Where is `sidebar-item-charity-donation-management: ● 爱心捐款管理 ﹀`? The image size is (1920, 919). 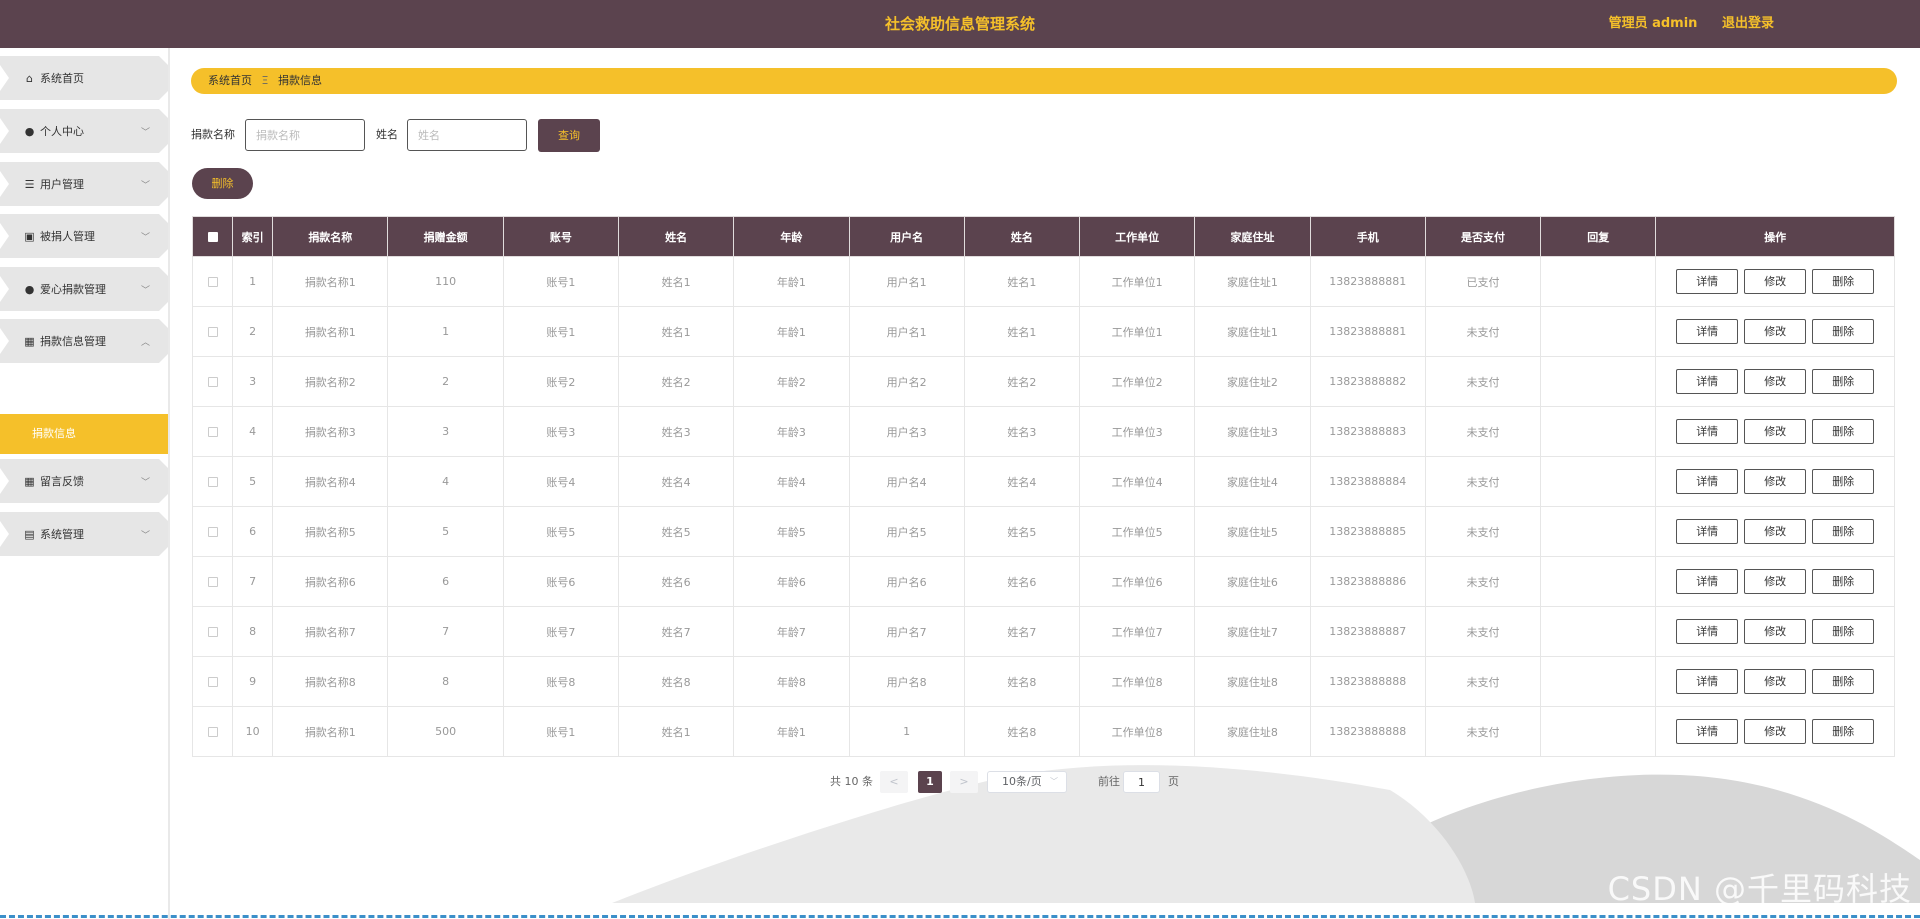
sidebar-item-charity-donation-management: ● 爱心捐款管理 ﹀ is located at coordinates (84, 289).